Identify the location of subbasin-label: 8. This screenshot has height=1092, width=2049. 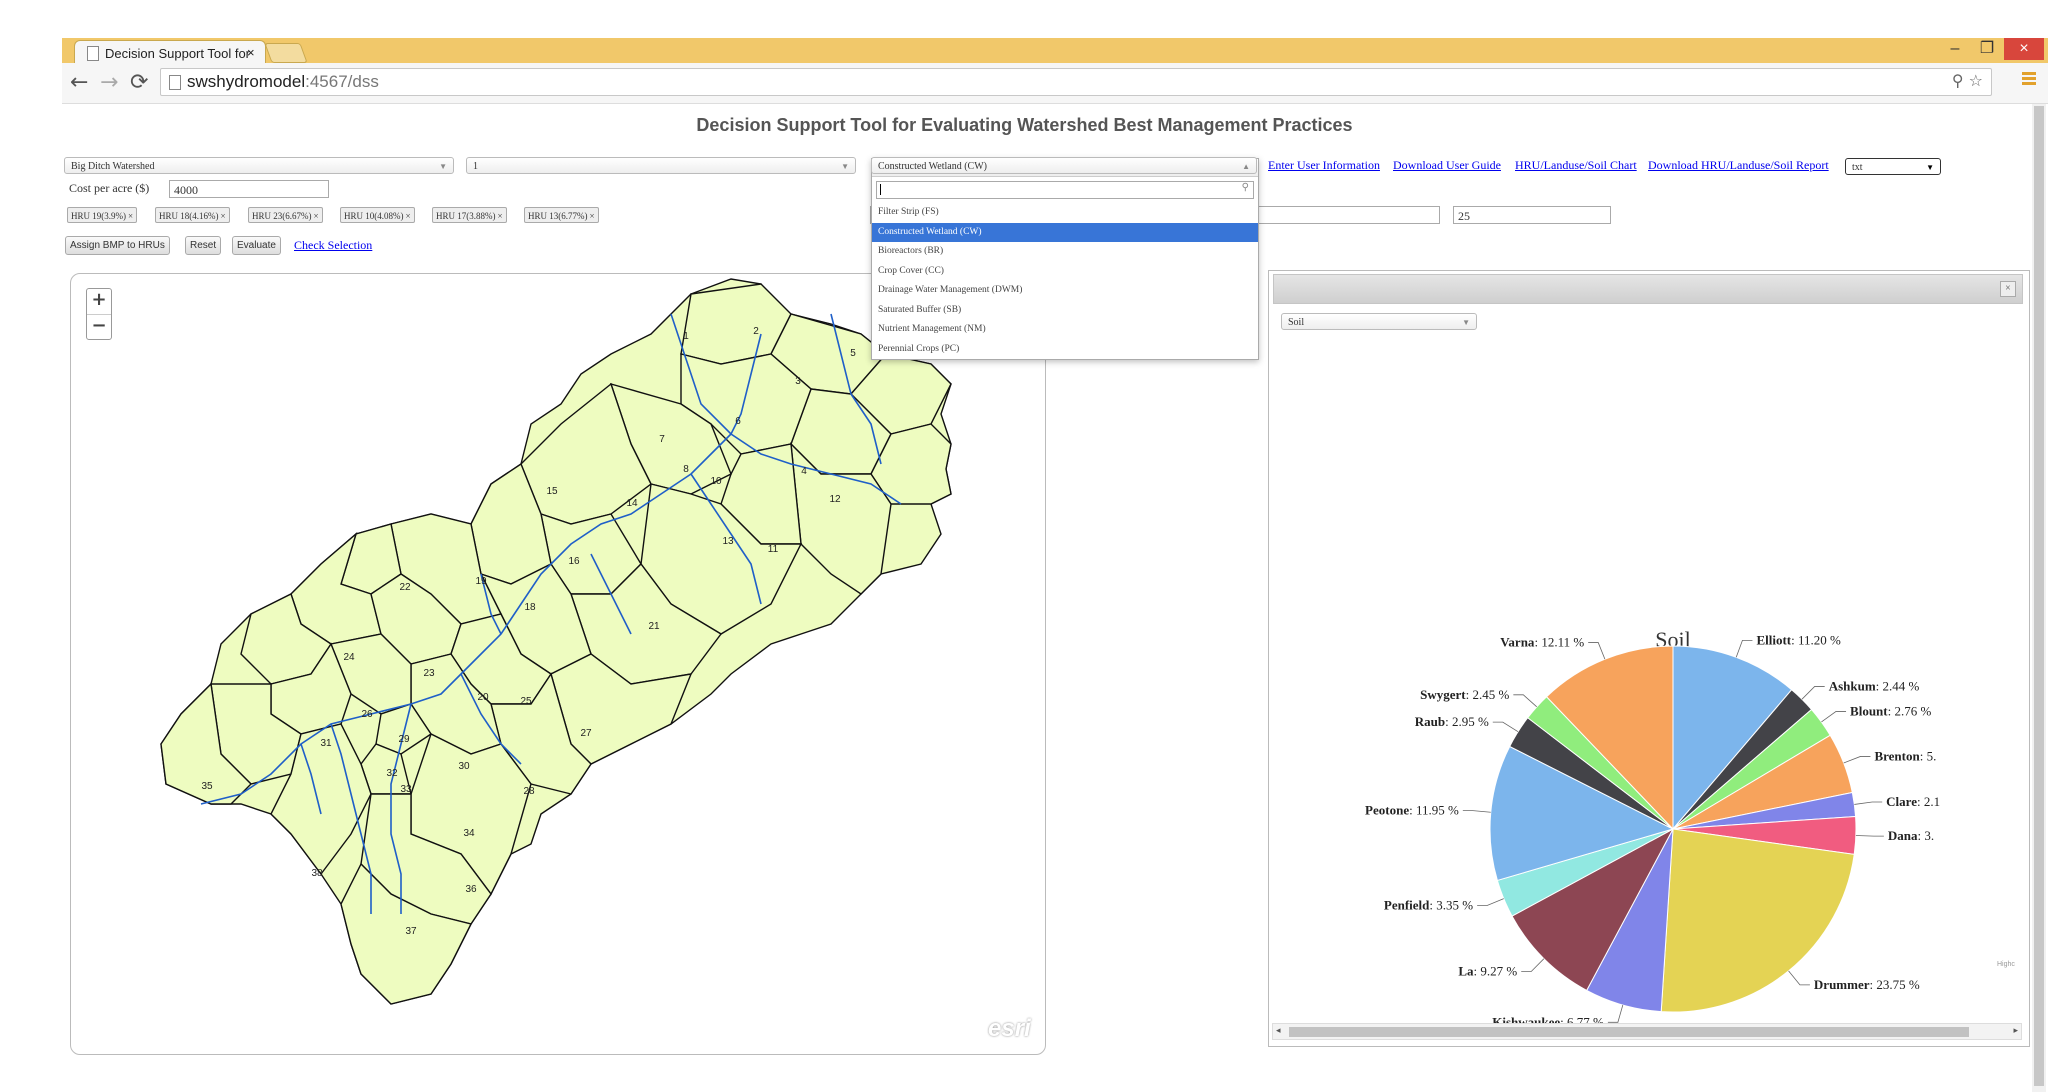
(686, 469).